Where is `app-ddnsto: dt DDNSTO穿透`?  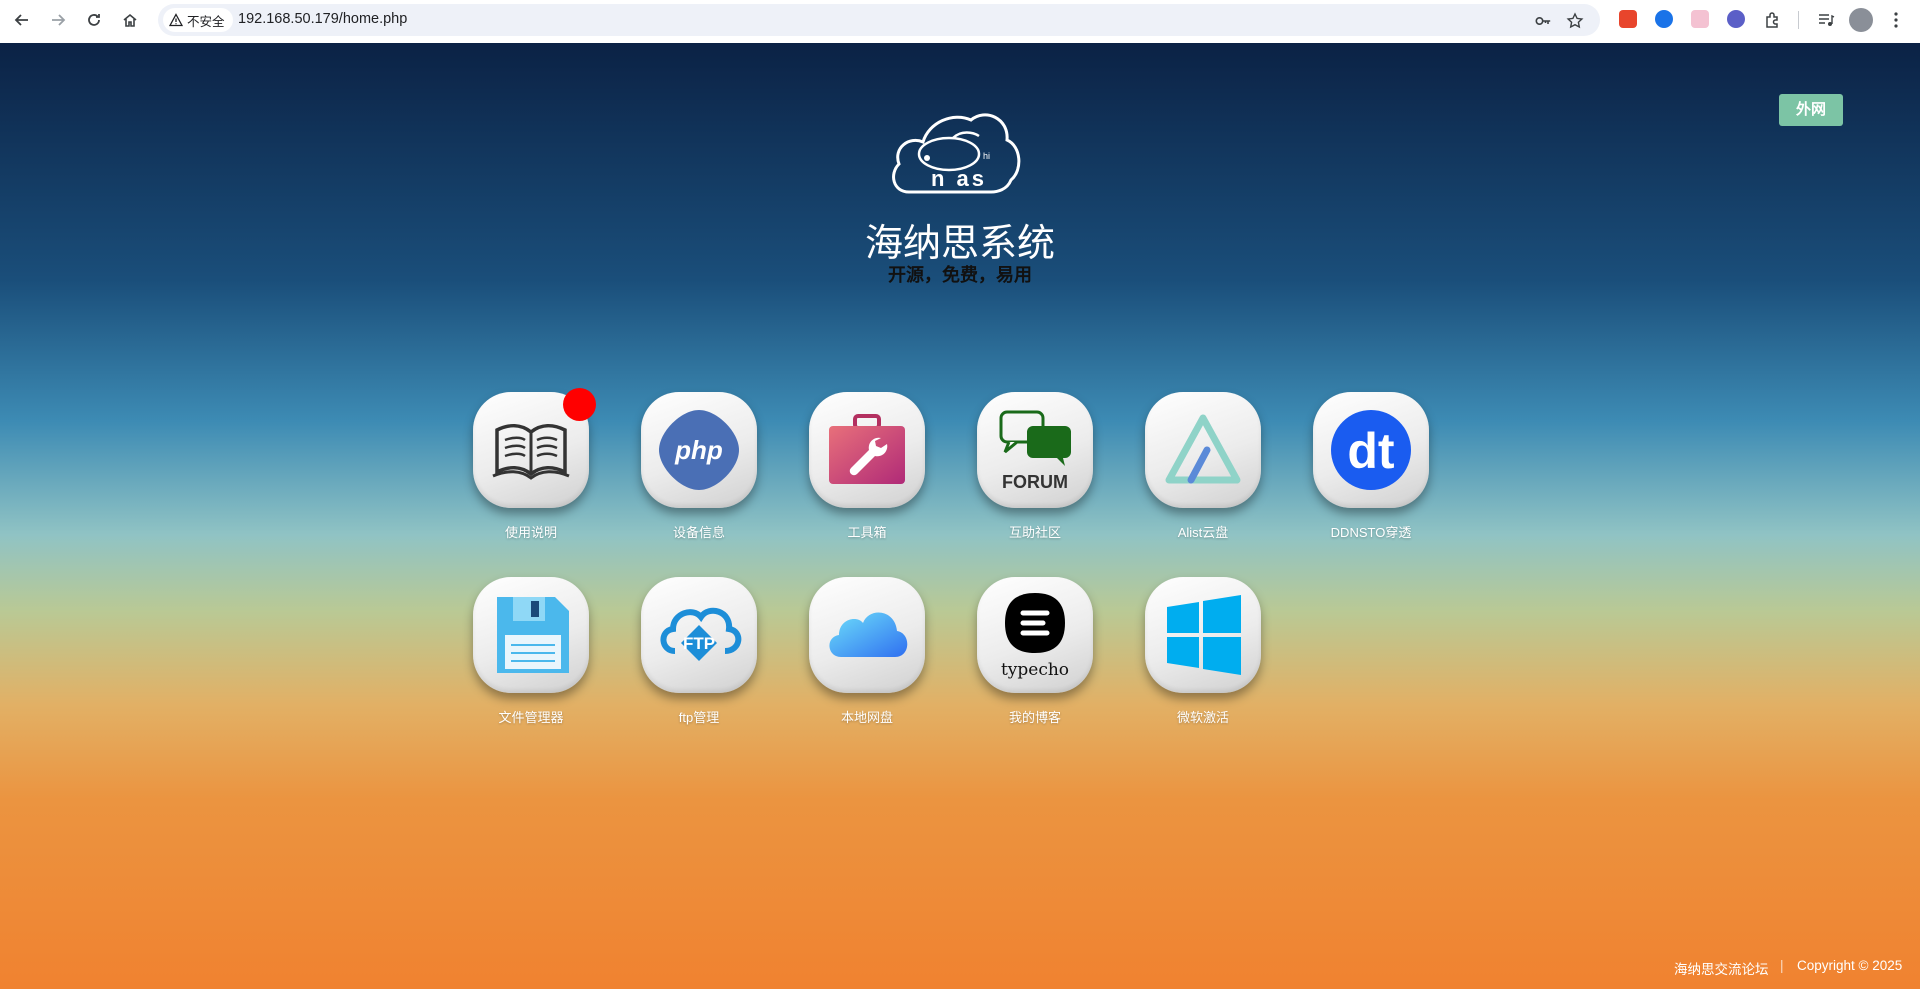
app-ddnsto: dt DDNSTO穿透 is located at coordinates (1371, 472).